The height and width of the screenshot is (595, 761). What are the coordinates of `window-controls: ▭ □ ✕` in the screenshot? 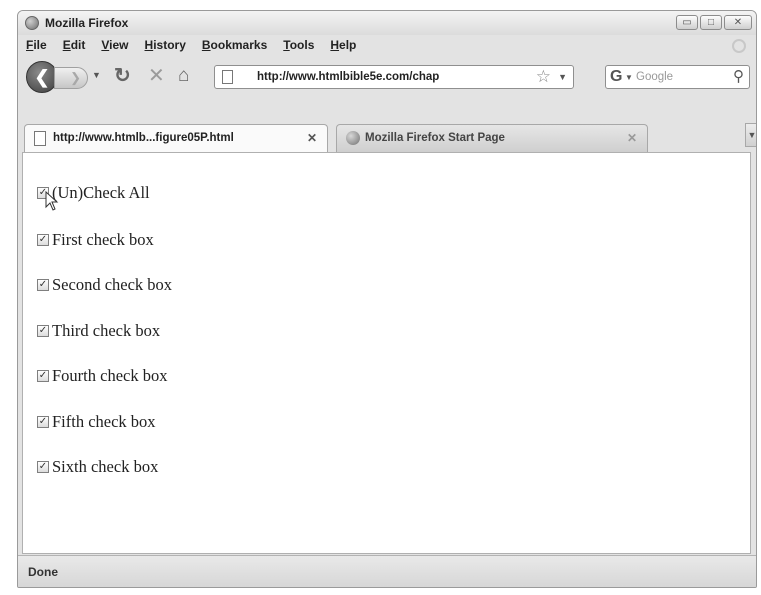 It's located at (714, 22).